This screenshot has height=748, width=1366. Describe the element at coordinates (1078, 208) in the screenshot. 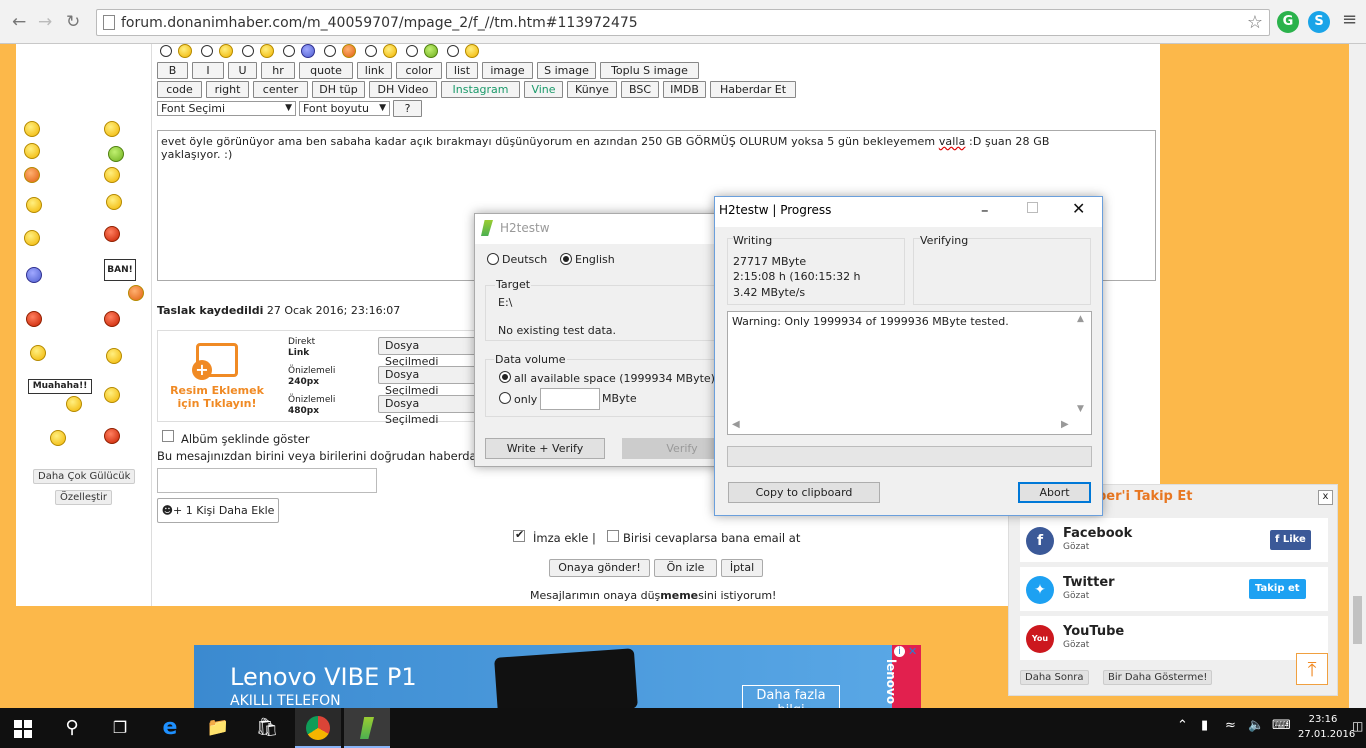

I see `close-icon: ✕` at that location.